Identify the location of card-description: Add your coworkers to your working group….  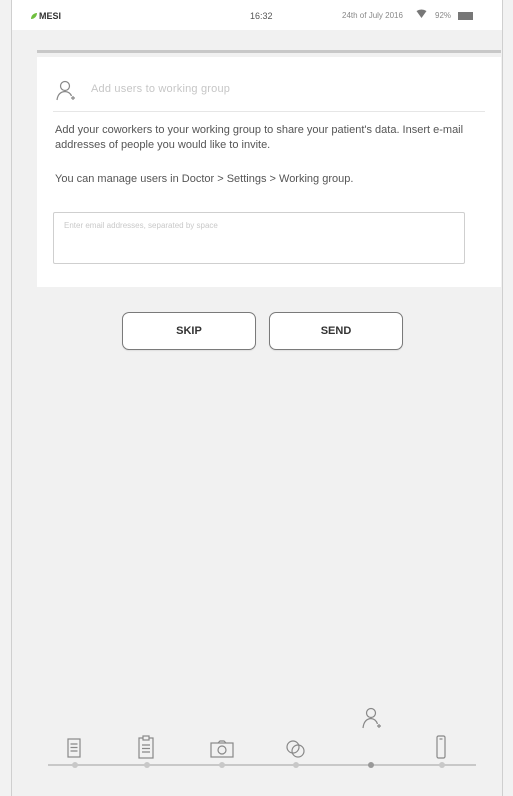
(259, 137).